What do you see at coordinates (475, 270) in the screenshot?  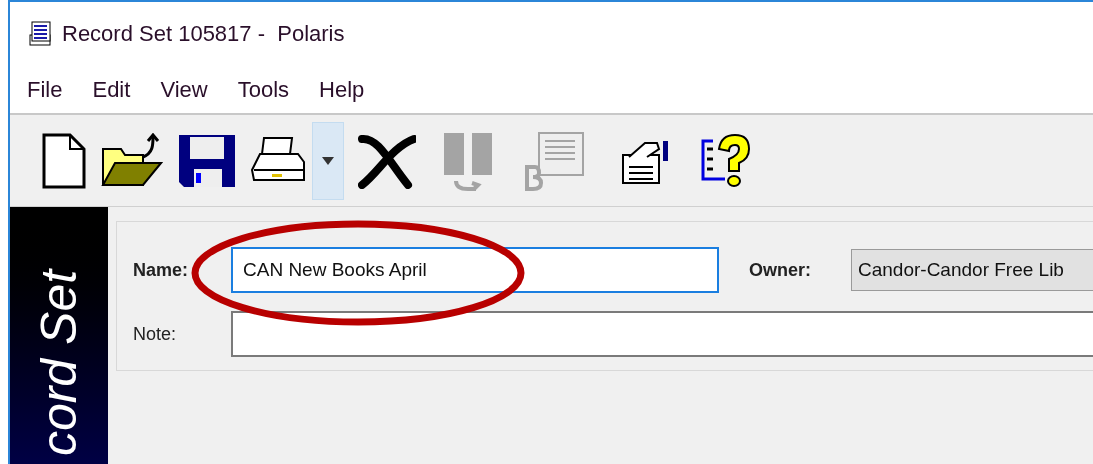 I see `name-input-field: CAN New Books April` at bounding box center [475, 270].